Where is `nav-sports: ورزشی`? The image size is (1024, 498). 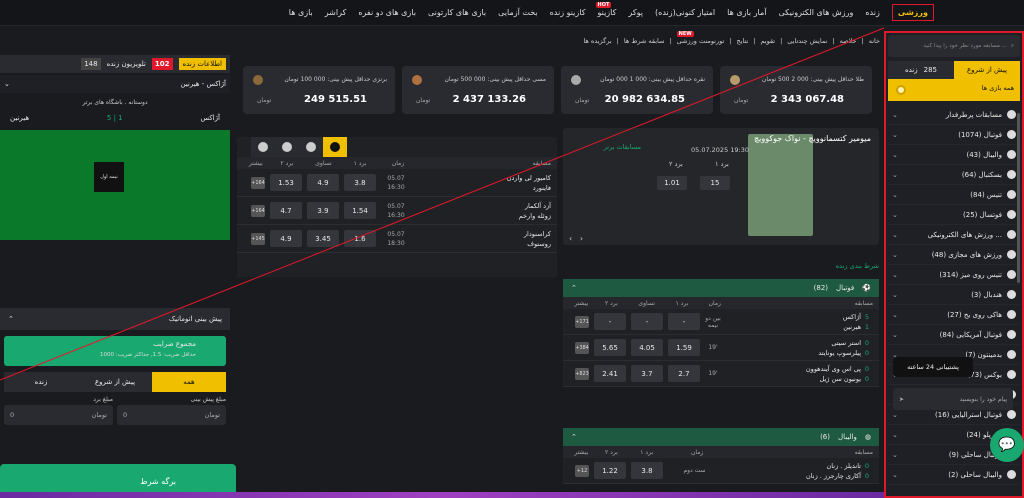 nav-sports: ورزشی is located at coordinates (912, 12).